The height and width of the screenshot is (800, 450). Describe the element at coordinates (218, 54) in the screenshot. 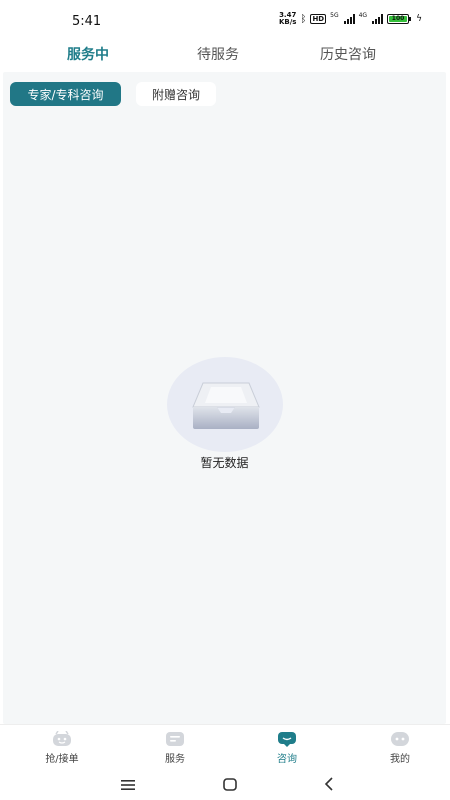

I see `tab-pending-service: 待服务` at that location.